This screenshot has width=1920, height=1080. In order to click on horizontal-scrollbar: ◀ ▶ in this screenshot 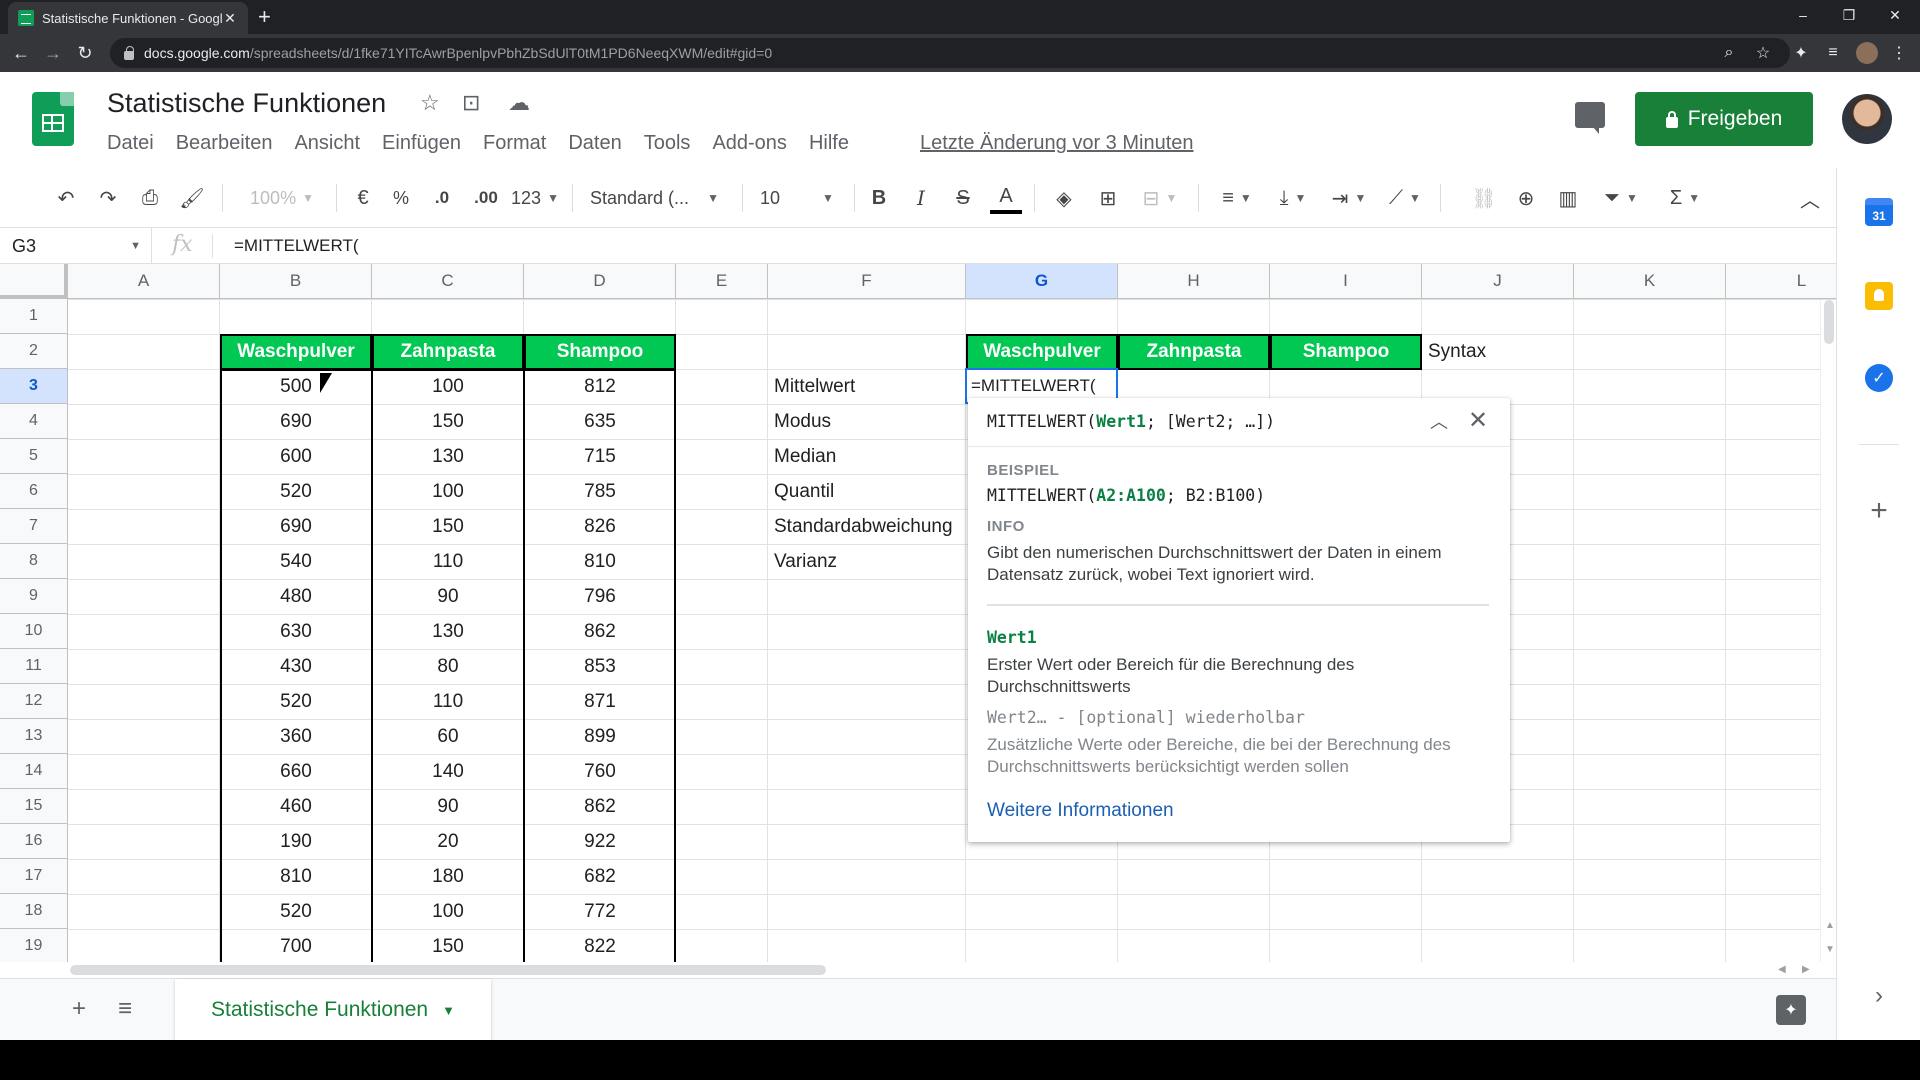, I will do `click(952, 970)`.